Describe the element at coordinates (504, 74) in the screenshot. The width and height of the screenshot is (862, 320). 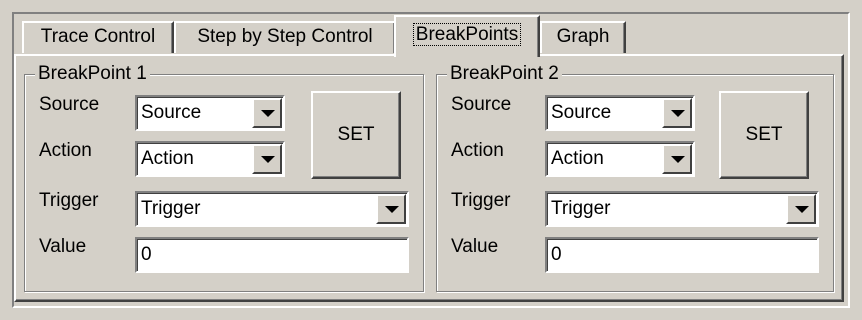
I see `breakpoint-2-title: BreakPoint 2` at that location.